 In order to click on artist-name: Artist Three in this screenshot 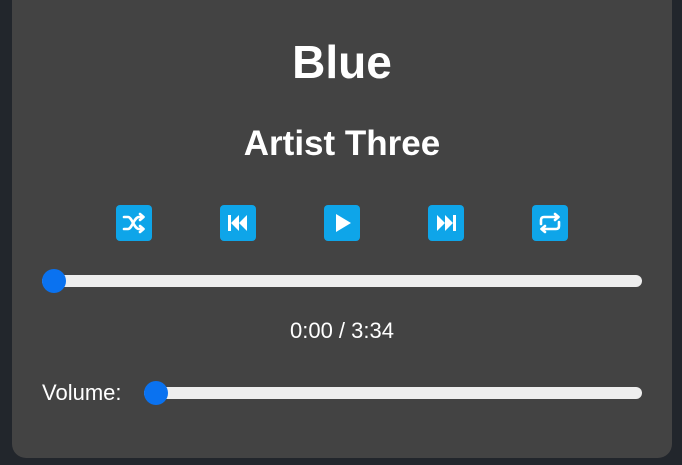, I will do `click(342, 143)`.